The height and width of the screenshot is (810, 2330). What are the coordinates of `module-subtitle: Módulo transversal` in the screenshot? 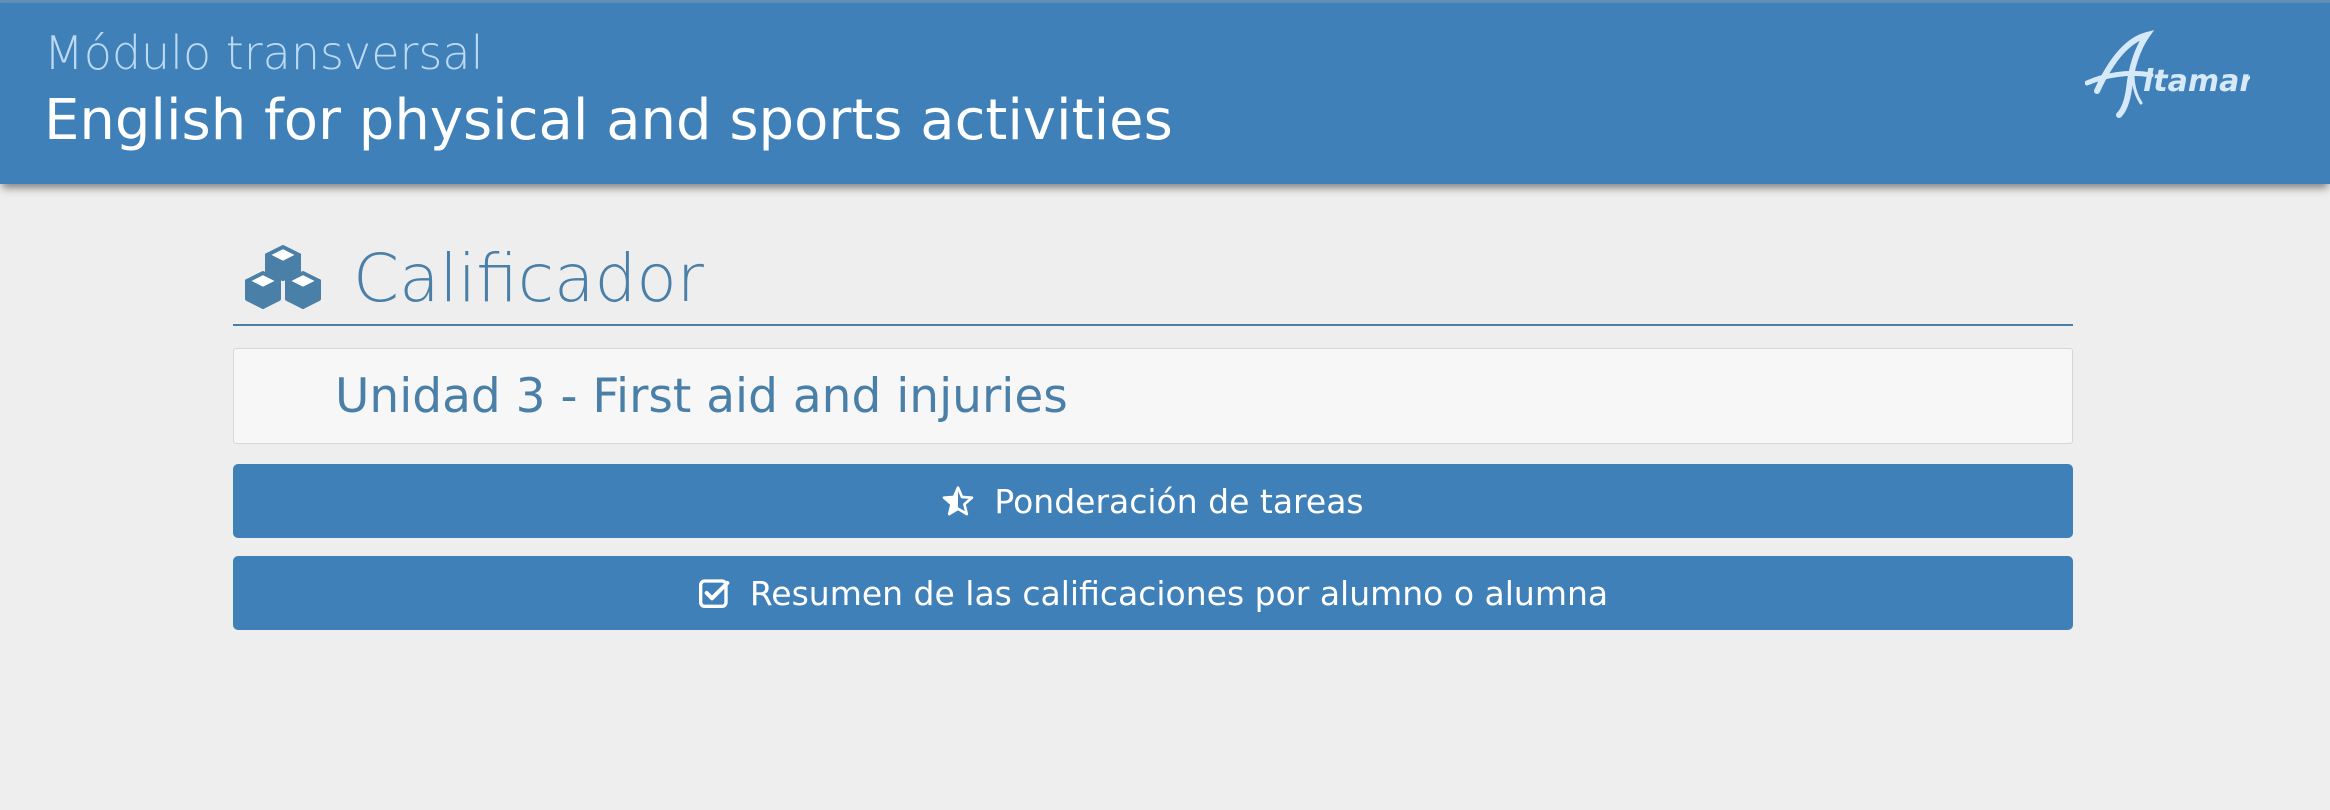 It's located at (264, 53).